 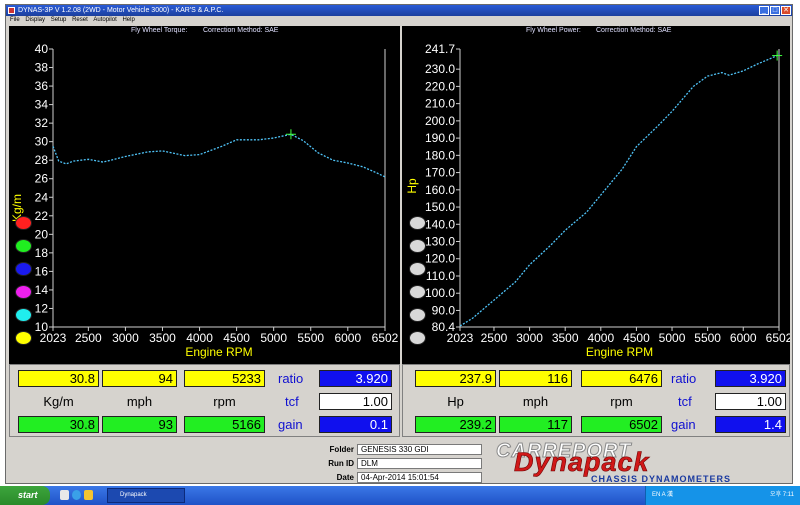 I want to click on x-tick-label: 6000, so click(x=743, y=338).